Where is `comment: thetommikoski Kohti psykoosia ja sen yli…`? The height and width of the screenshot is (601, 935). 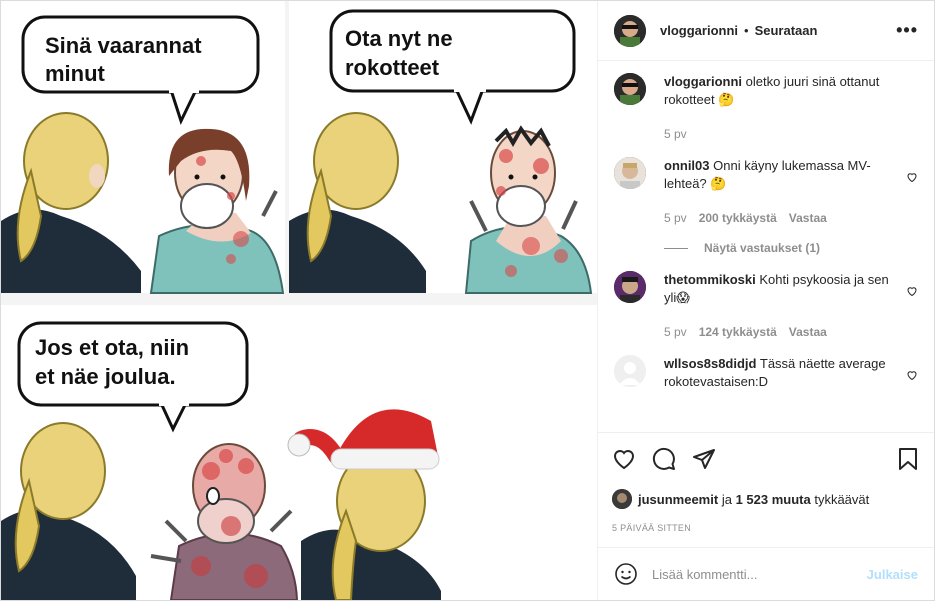 comment: thetommikoski Kohti psykoosia ja sen yli… is located at coordinates (766, 306).